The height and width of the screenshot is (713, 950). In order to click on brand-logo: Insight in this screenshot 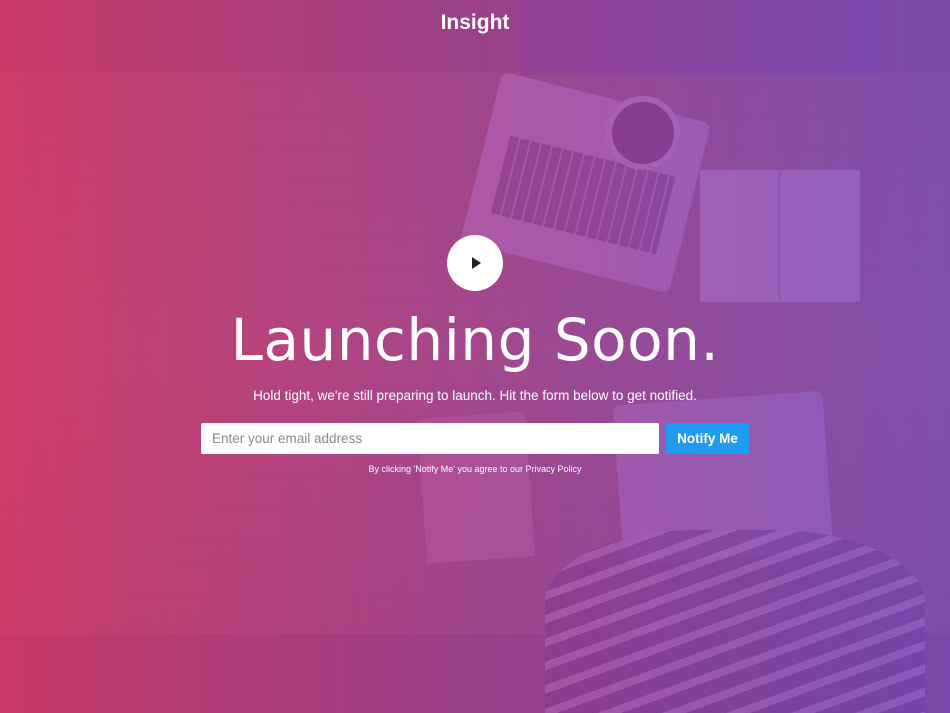, I will do `click(475, 23)`.